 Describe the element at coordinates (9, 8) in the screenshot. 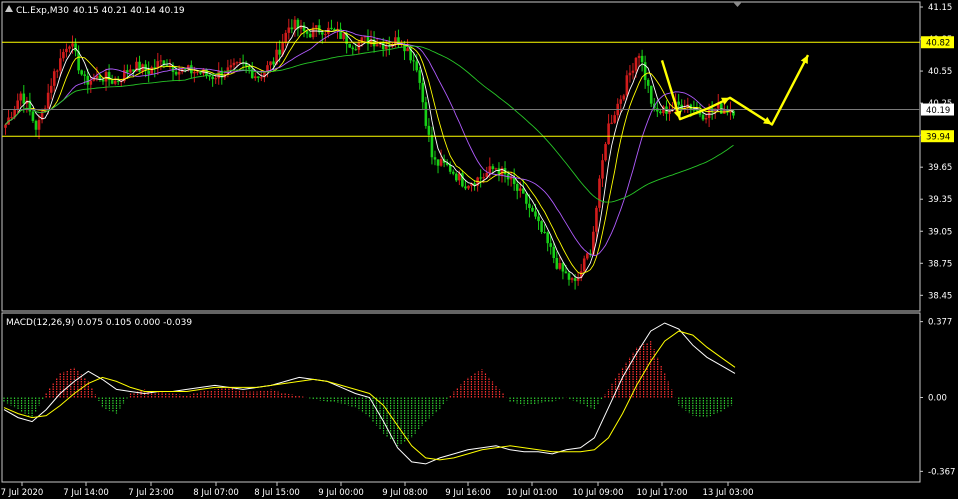

I see `chart-shift-icon` at that location.